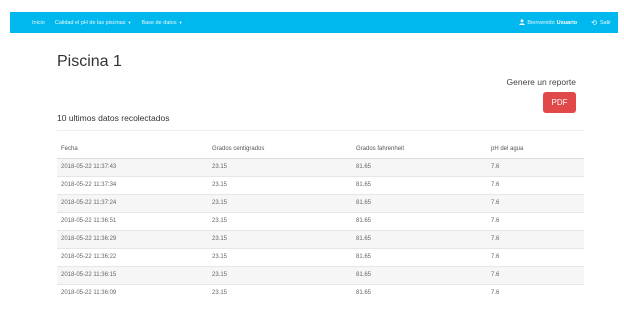 This screenshot has height=309, width=624. I want to click on user-icon, so click(522, 22).